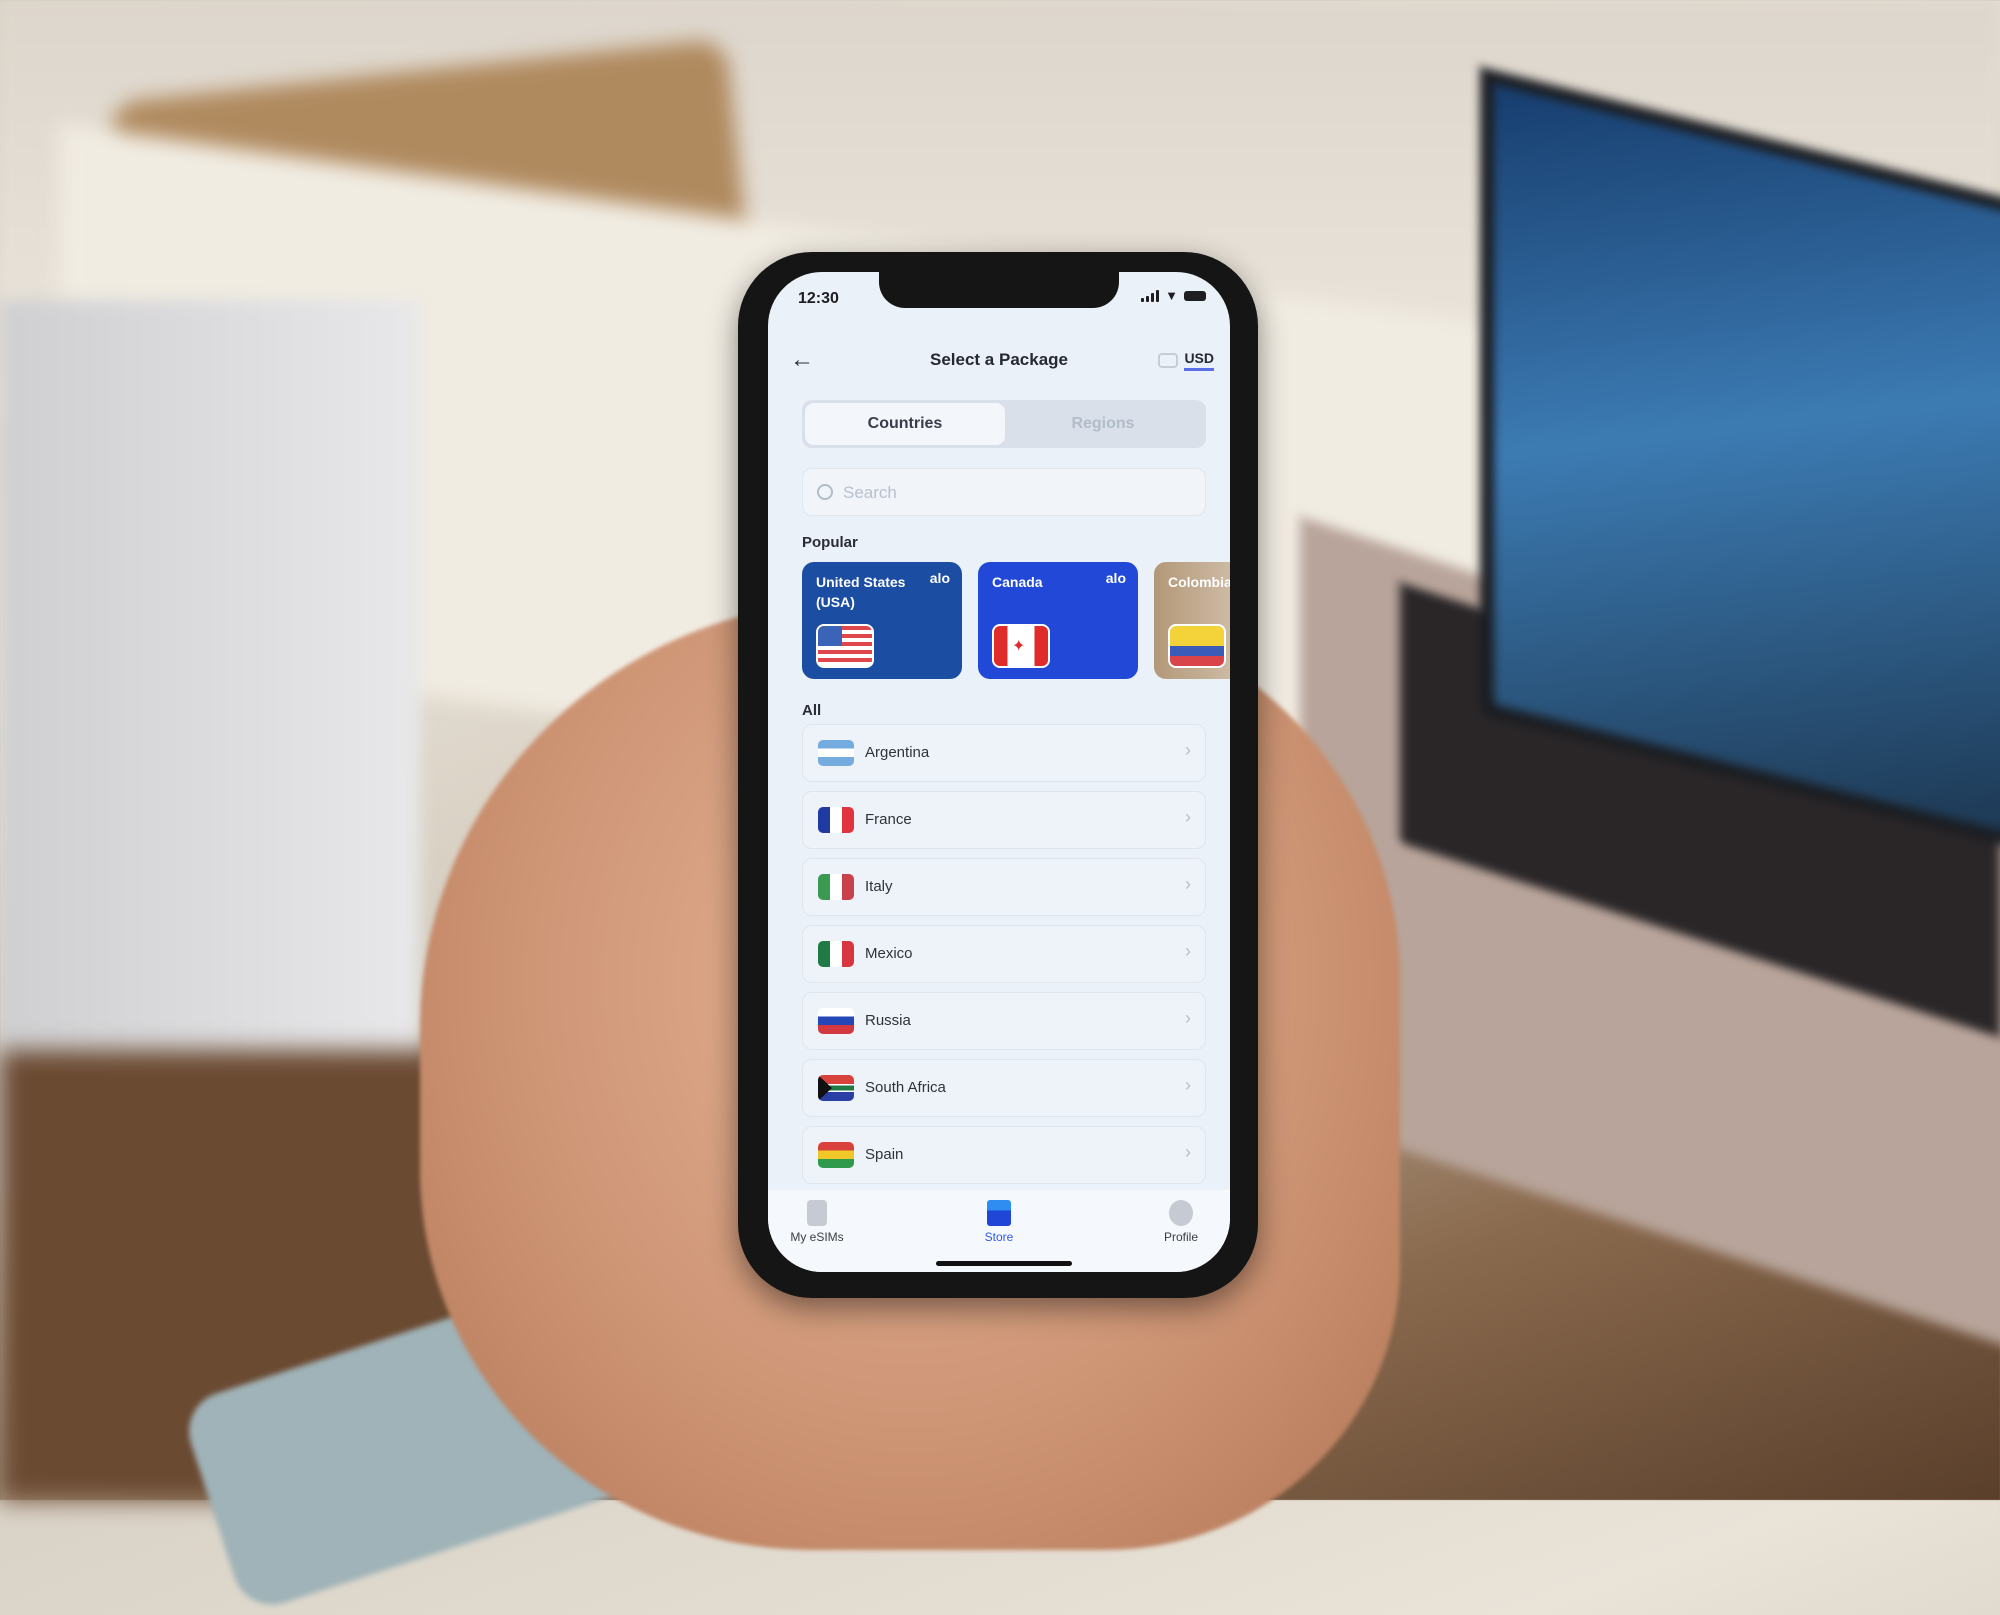  I want to click on tab-regions: Regions, so click(1103, 424).